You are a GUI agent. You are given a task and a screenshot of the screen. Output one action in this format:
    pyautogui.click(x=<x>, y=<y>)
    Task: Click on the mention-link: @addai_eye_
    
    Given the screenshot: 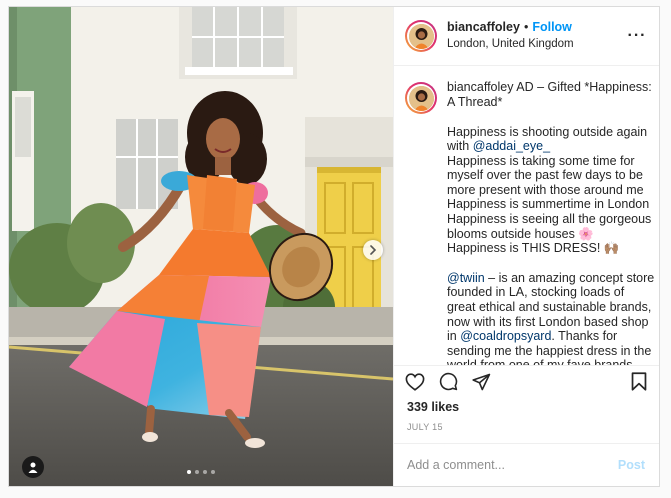 What is the action you would take?
    pyautogui.click(x=511, y=146)
    